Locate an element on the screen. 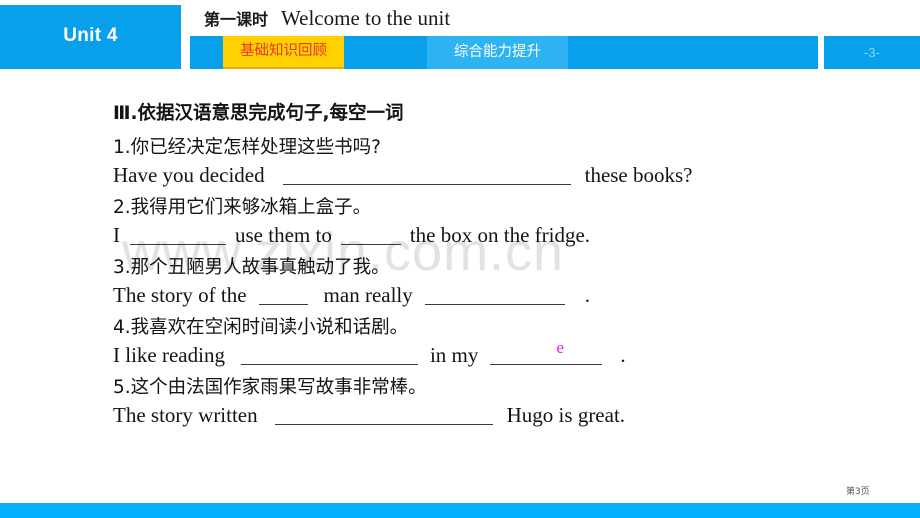 The height and width of the screenshot is (518, 920). item-5-english: The story written Hugo is great. is located at coordinates (369, 415).